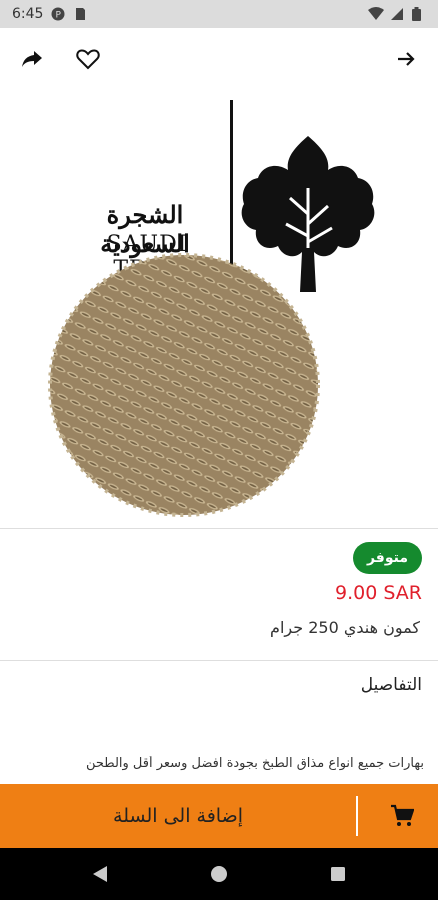  What do you see at coordinates (419, 14) in the screenshot?
I see `battery-icon` at bounding box center [419, 14].